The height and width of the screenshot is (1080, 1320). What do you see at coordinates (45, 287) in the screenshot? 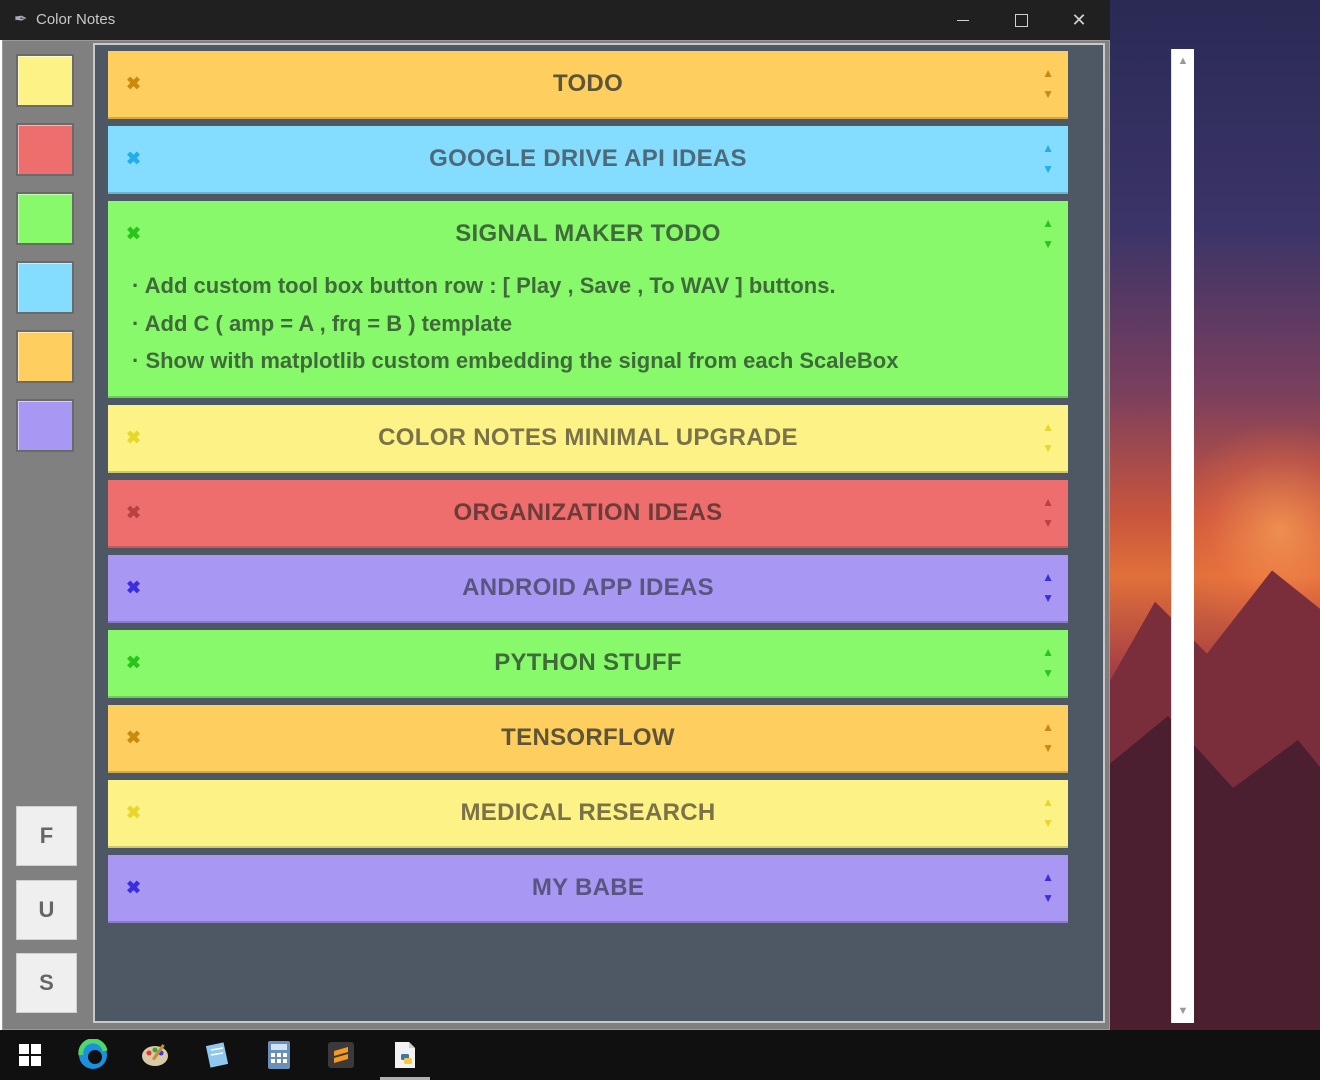
I see `swatch-blue` at bounding box center [45, 287].